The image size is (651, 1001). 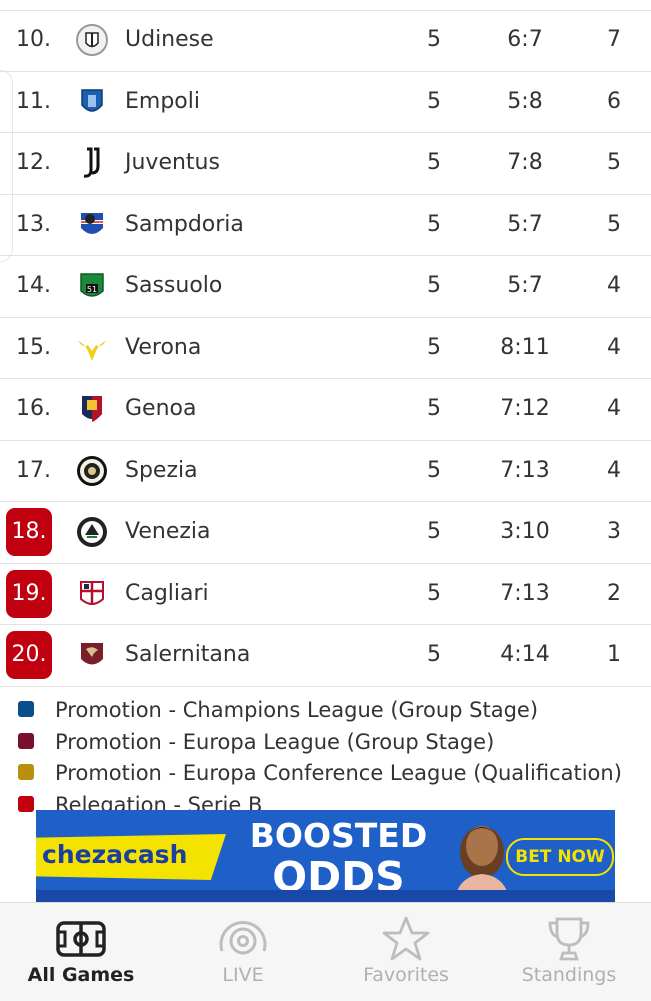 What do you see at coordinates (81, 939) in the screenshot?
I see `field-icon` at bounding box center [81, 939].